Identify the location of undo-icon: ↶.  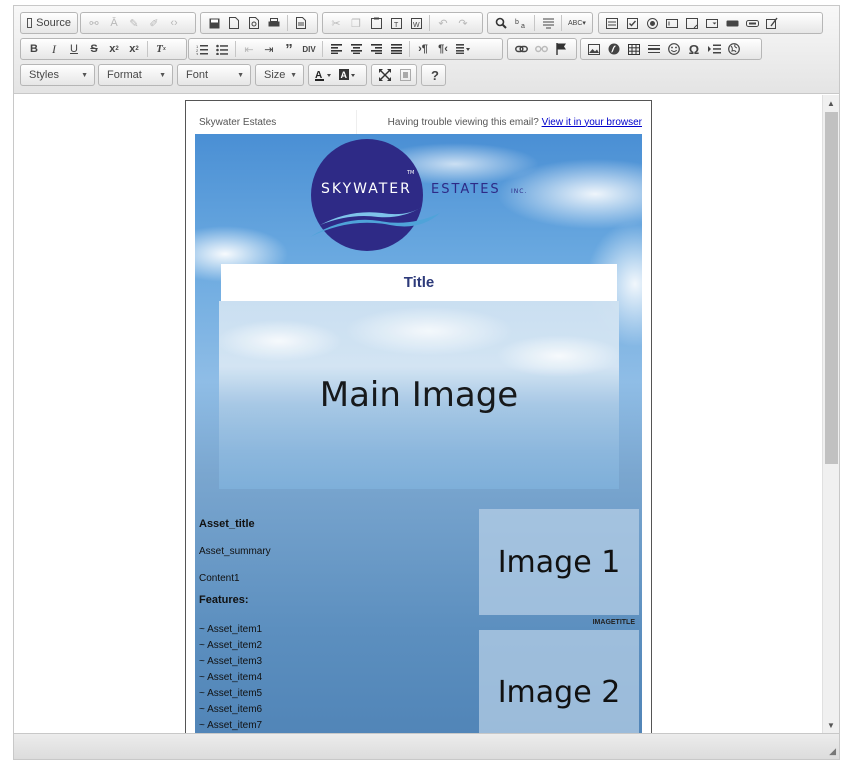
(443, 23).